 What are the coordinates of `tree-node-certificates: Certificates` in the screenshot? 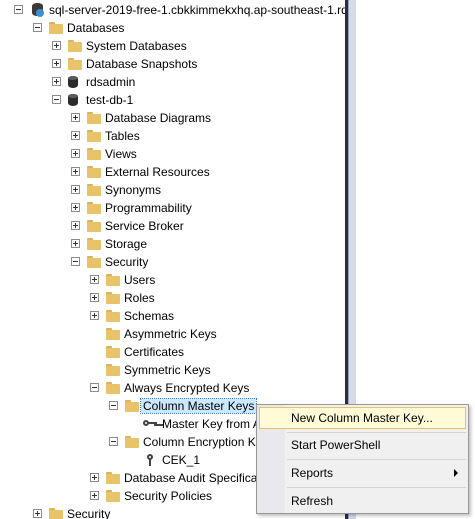 It's located at (174, 352).